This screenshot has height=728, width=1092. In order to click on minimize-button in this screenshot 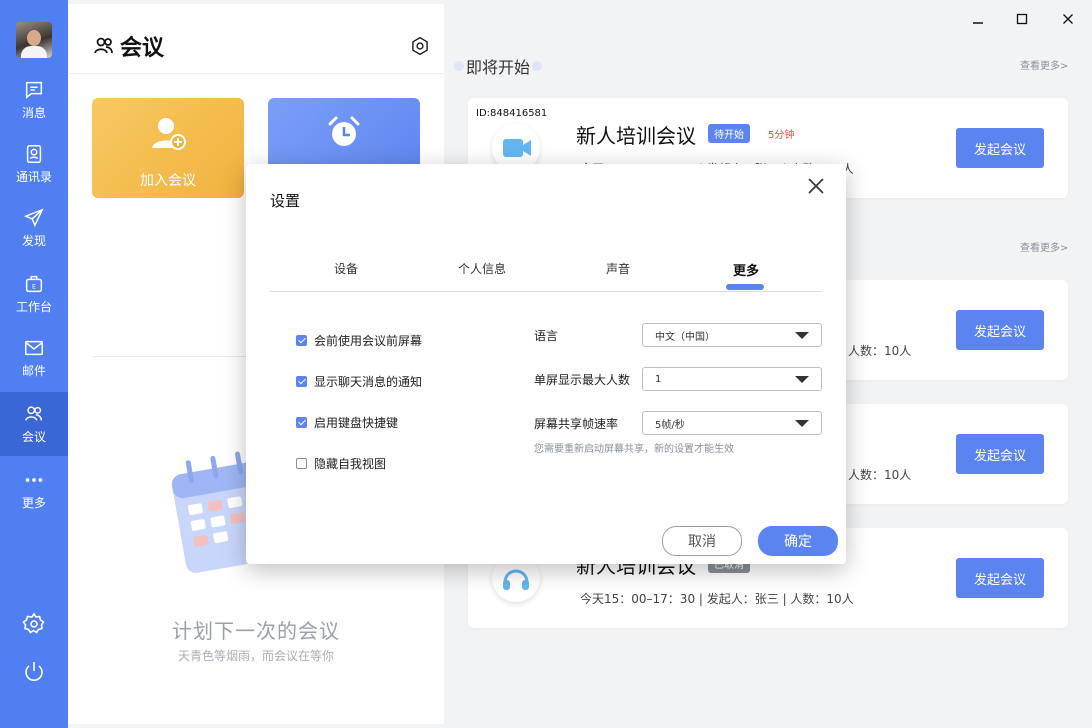, I will do `click(978, 19)`.